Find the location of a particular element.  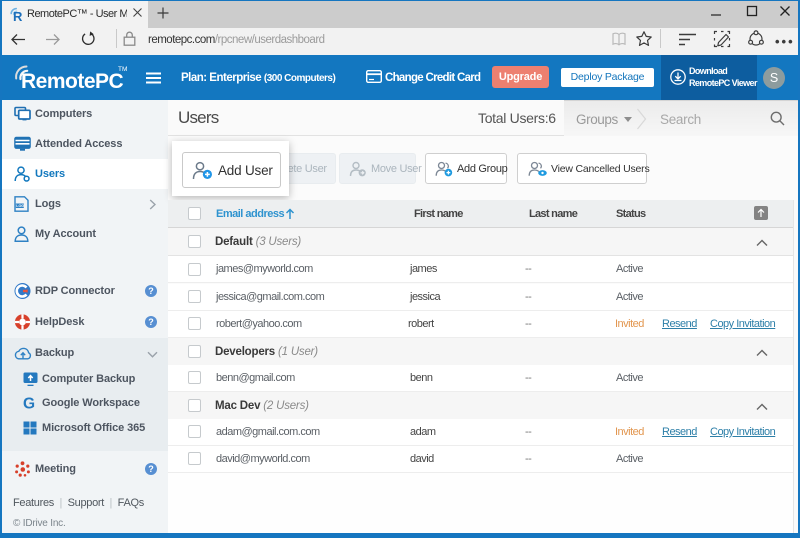

svg-text: G is located at coordinates (29, 403).